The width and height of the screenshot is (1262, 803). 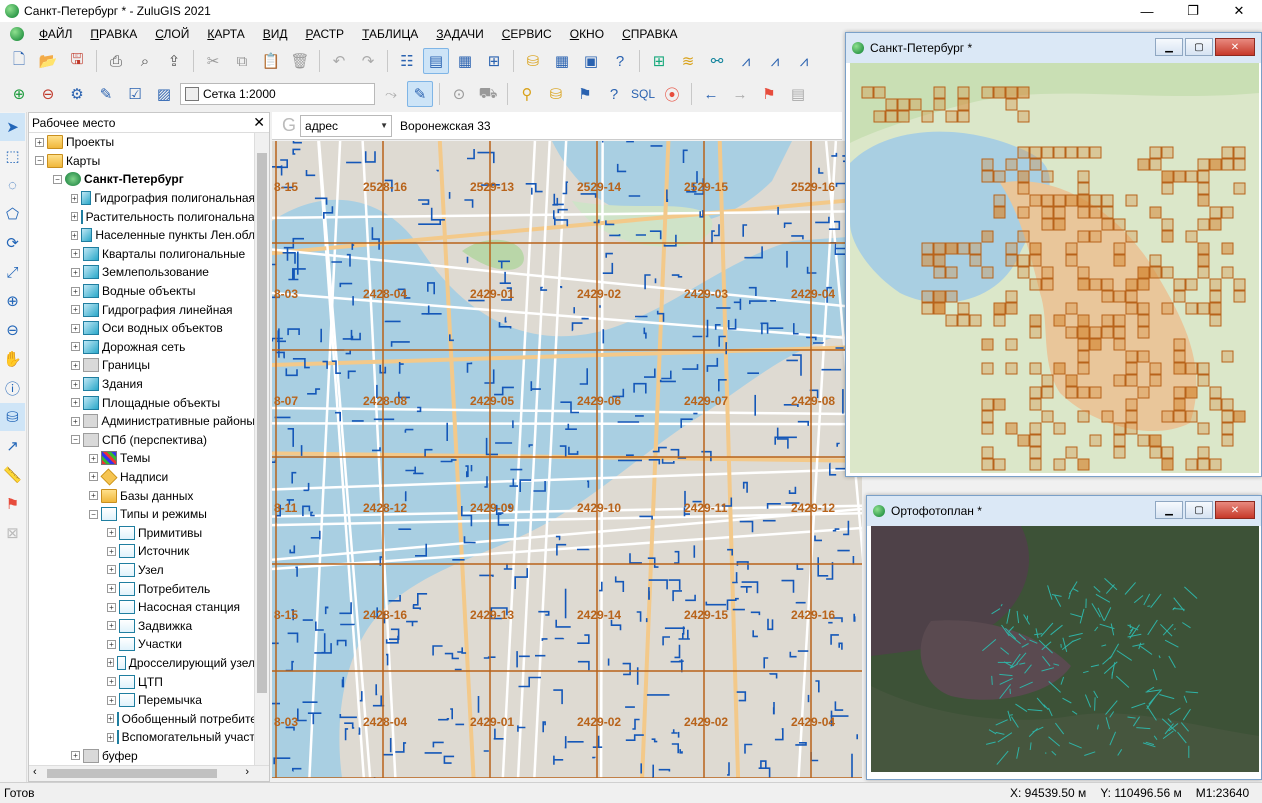 I want to click on tree-node: + Оси водных объектов, so click(x=142, y=328).